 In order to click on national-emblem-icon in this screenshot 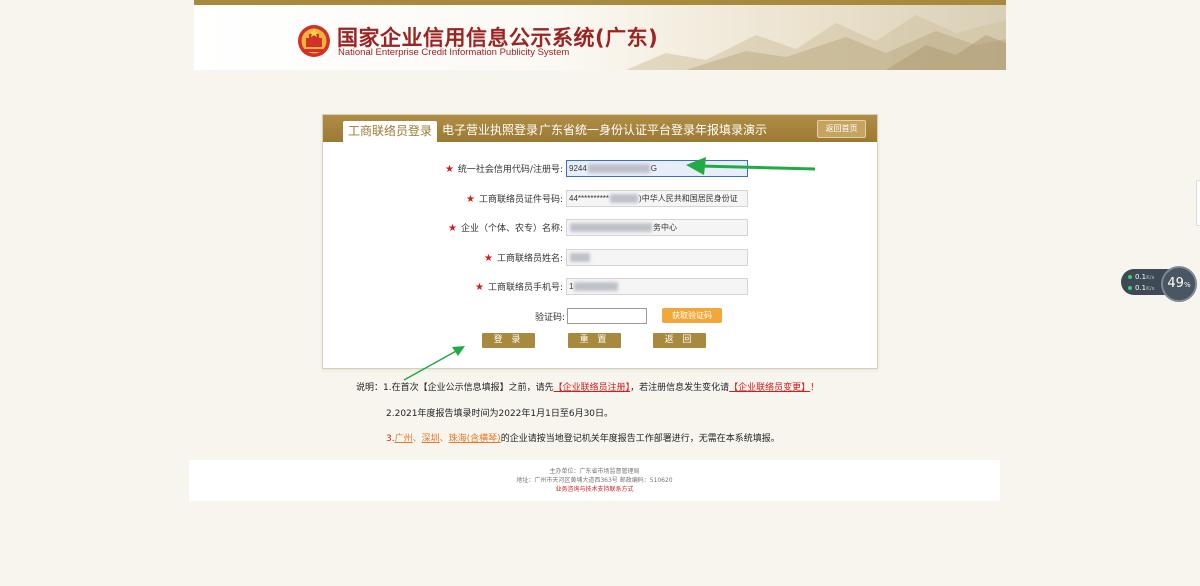, I will do `click(314, 41)`.